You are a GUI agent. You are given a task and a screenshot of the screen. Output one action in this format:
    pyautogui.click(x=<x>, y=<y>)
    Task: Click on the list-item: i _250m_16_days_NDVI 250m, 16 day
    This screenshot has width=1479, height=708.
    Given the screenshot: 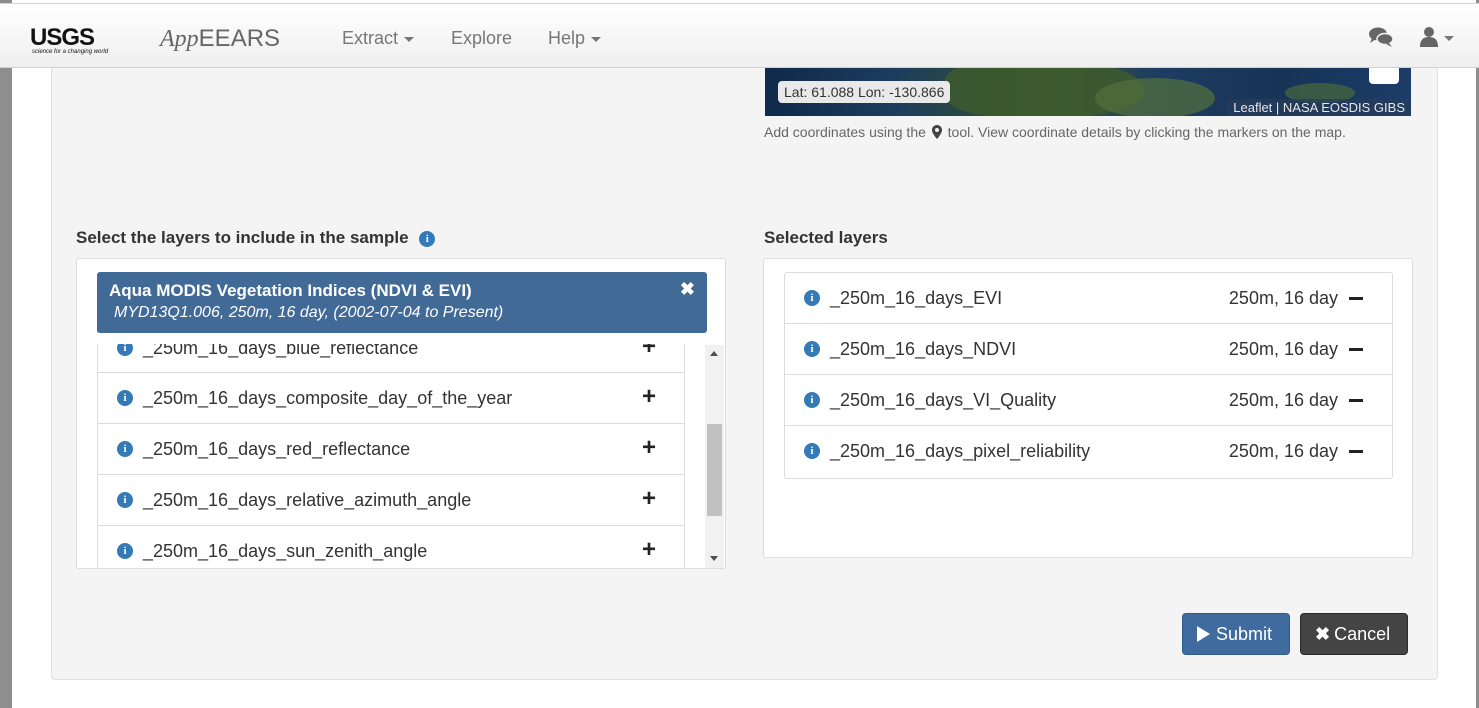 What is the action you would take?
    pyautogui.click(x=1088, y=349)
    